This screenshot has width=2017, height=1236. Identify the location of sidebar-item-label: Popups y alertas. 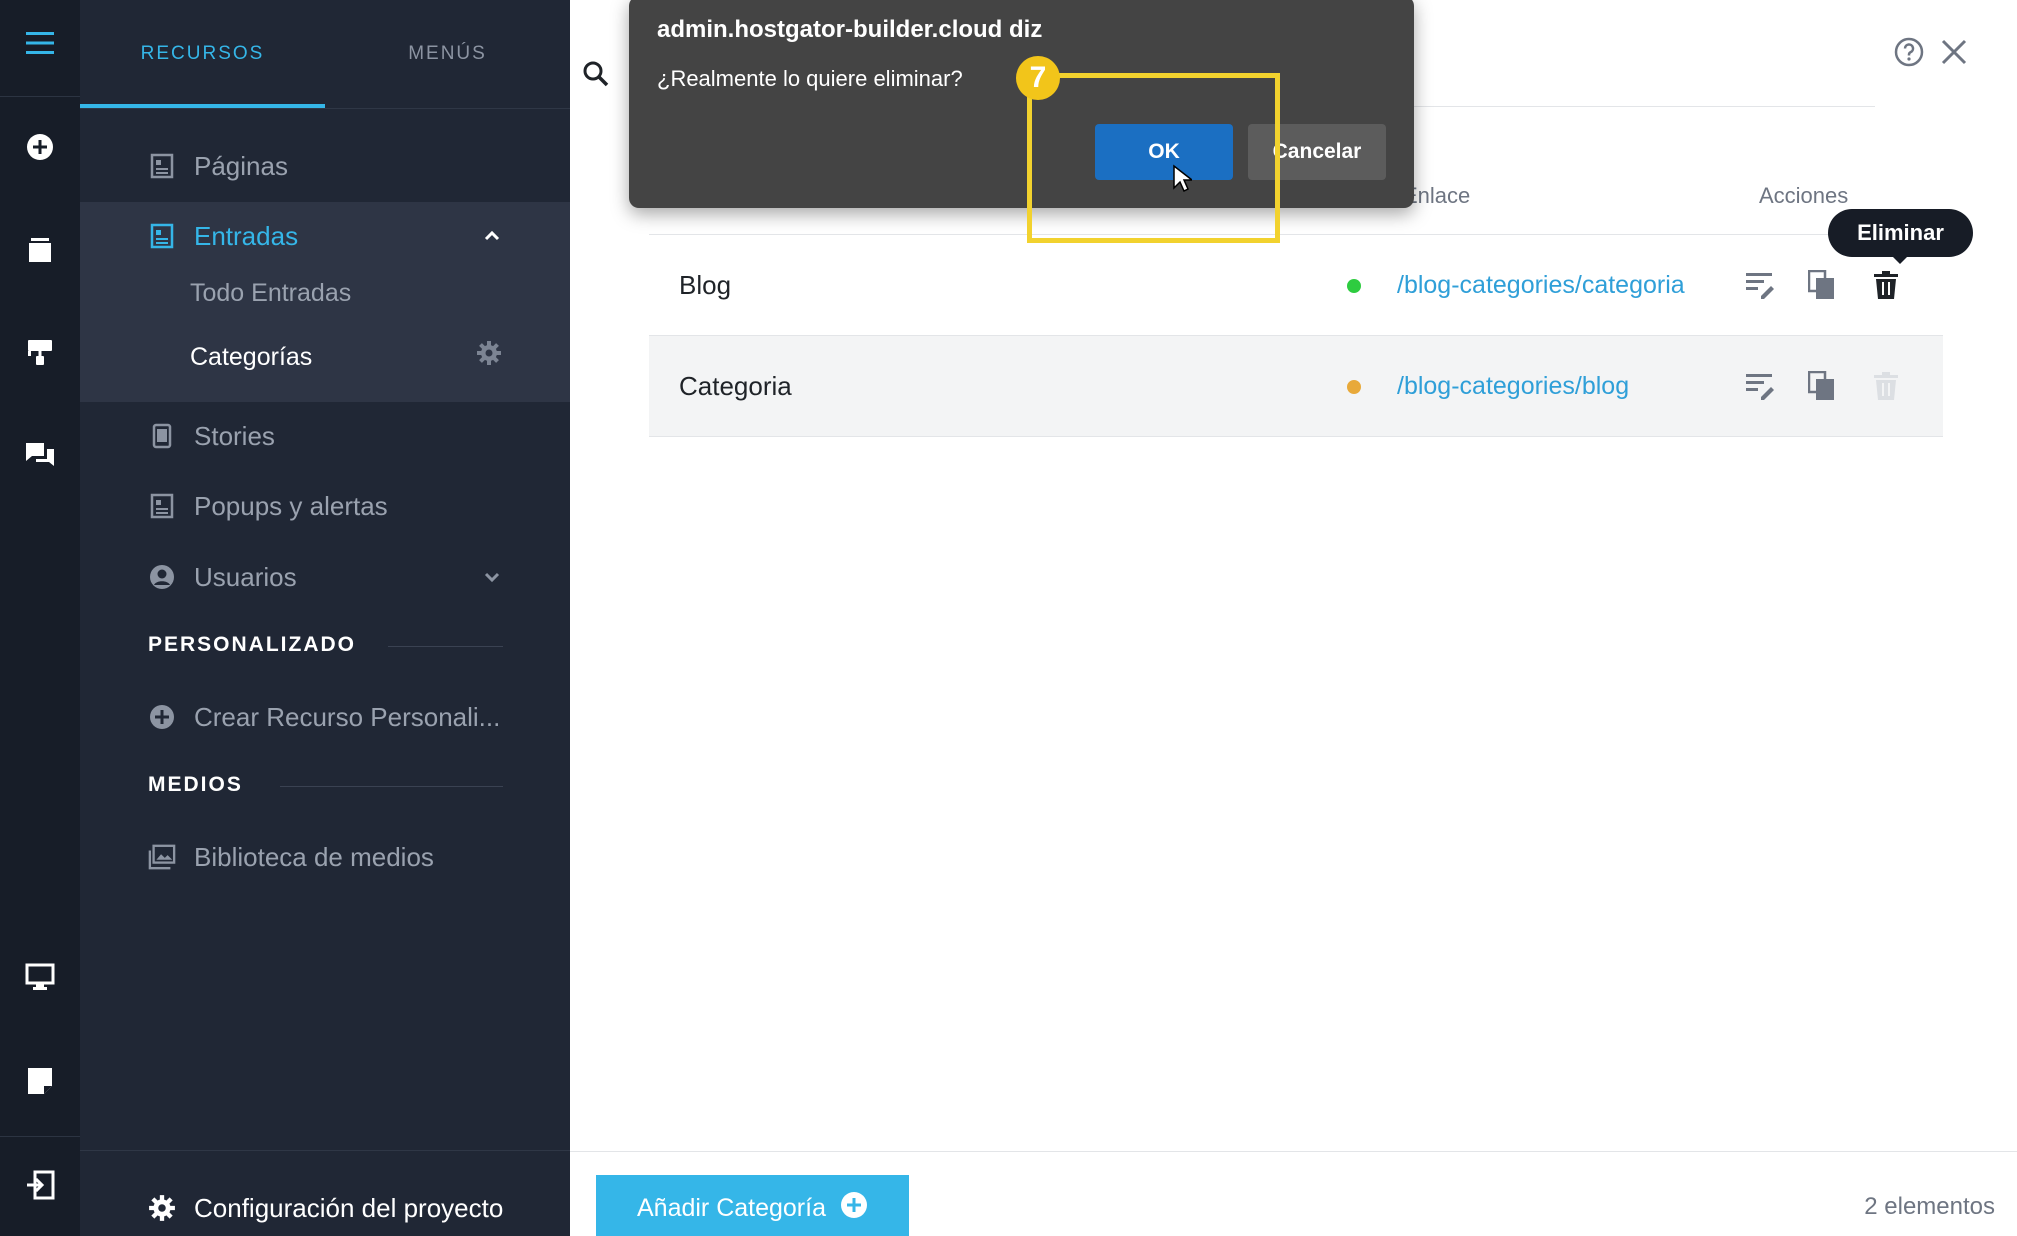
(291, 505).